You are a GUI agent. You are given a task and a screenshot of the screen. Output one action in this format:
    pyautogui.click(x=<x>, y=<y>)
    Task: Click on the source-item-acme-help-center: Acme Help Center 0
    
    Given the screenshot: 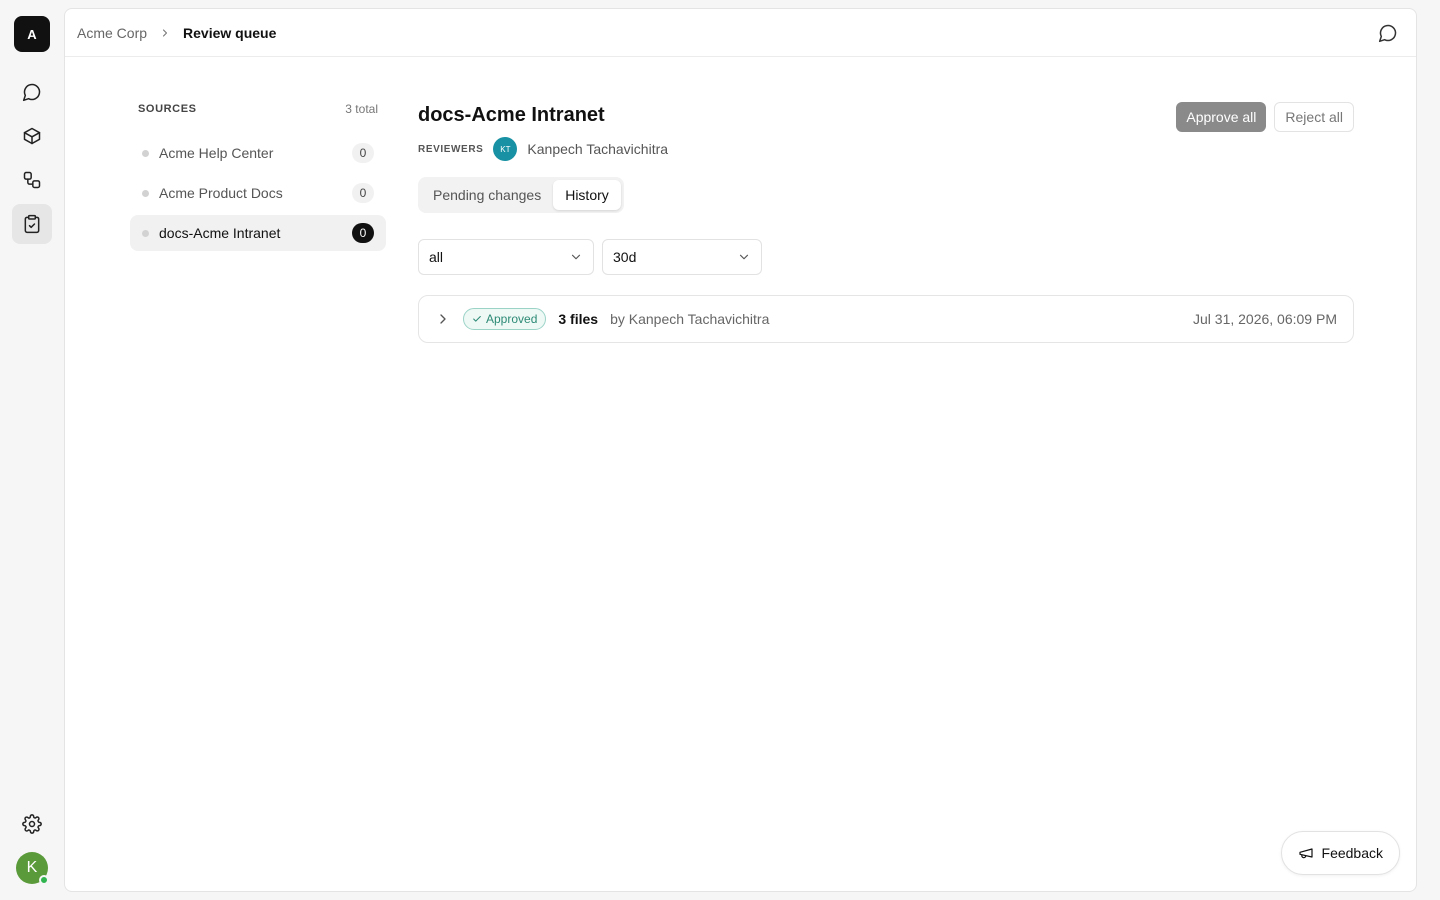 What is the action you would take?
    pyautogui.click(x=258, y=153)
    